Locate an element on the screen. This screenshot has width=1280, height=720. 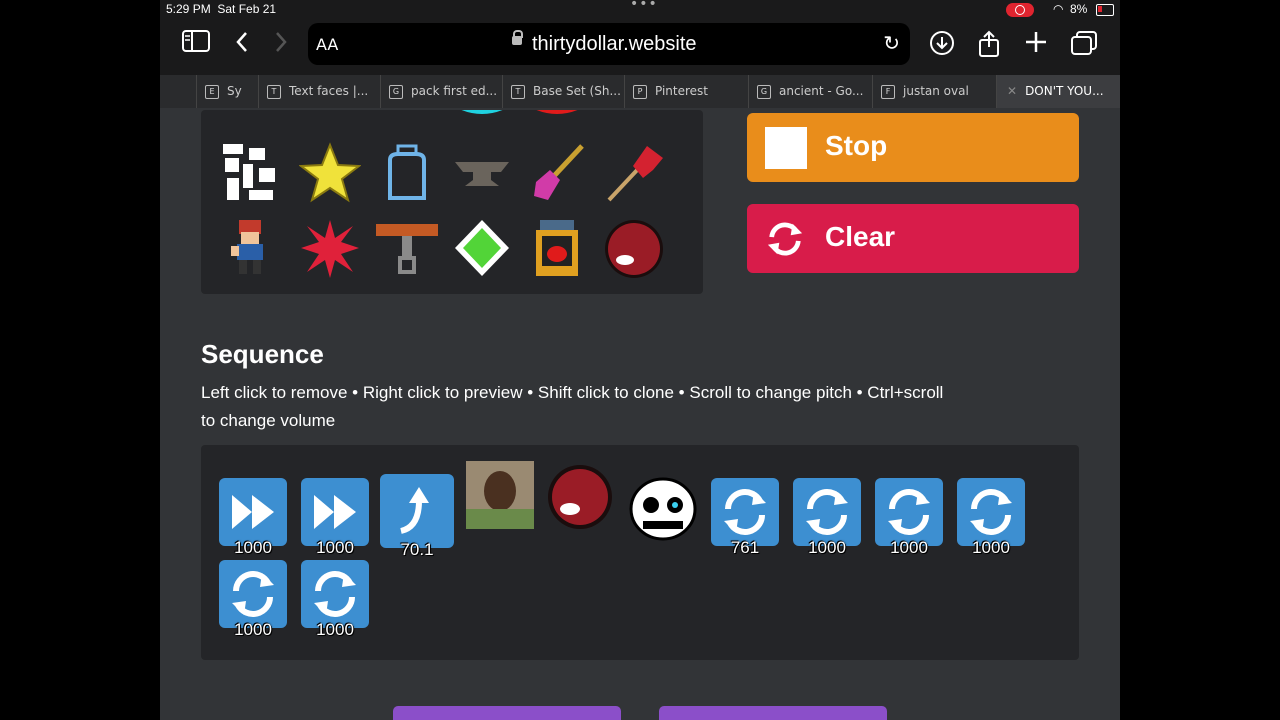
tab-7: Fjustan oval is located at coordinates (933, 91).